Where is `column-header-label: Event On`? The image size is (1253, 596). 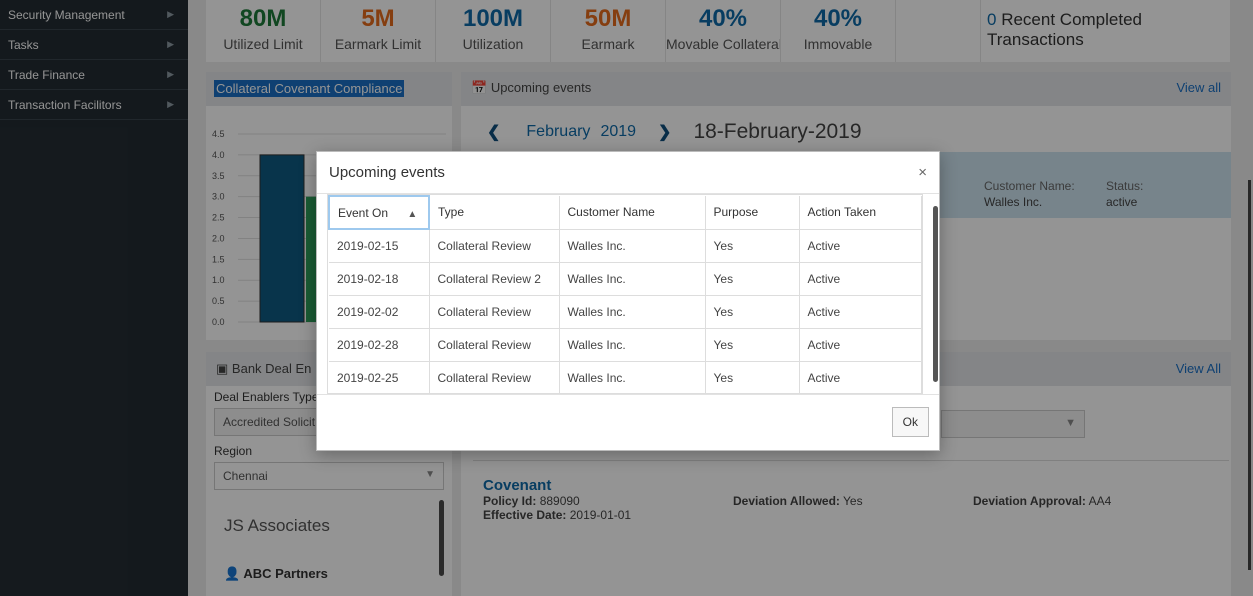 column-header-label: Event On is located at coordinates (363, 212).